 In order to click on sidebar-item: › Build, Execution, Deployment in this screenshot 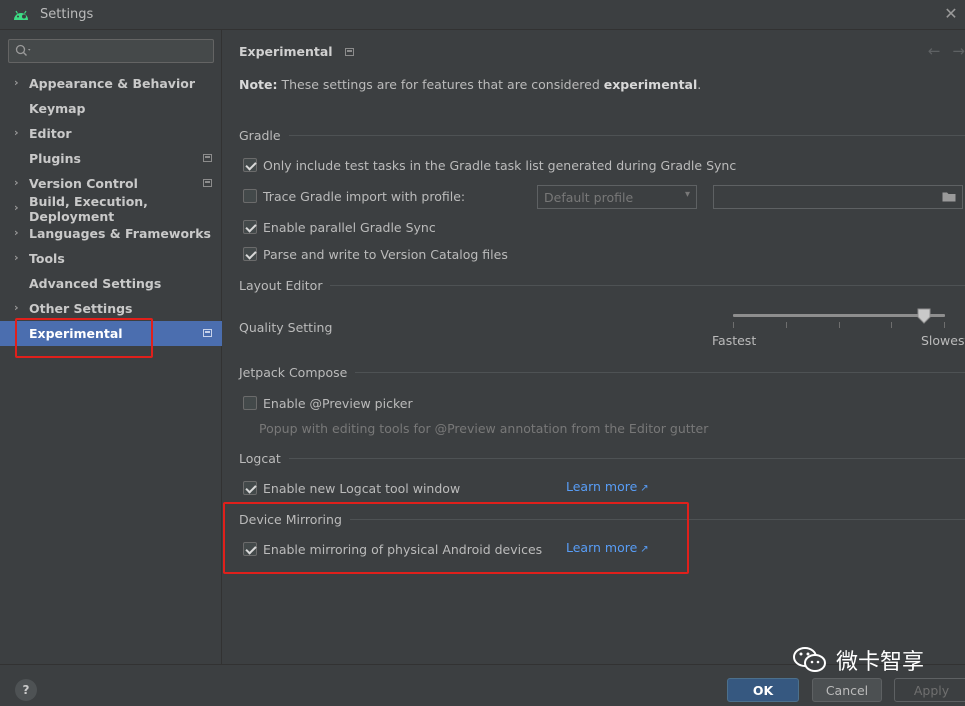, I will do `click(111, 208)`.